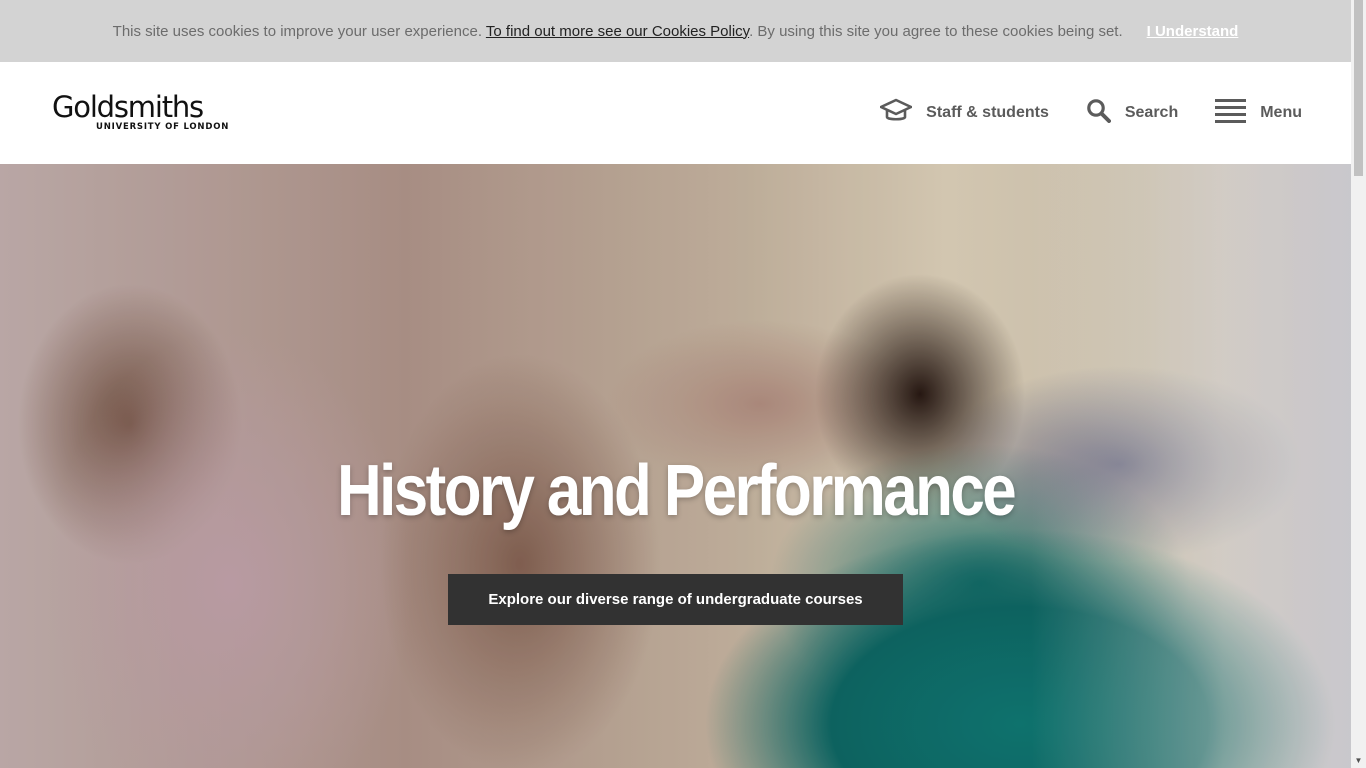 The image size is (1366, 768). I want to click on staff-students-label: Staff & students, so click(987, 112).